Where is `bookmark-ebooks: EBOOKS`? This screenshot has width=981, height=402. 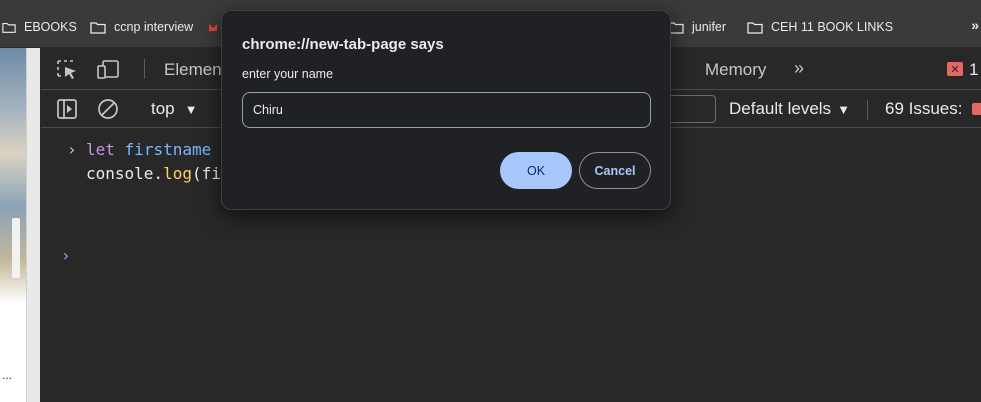
bookmark-ebooks: EBOOKS is located at coordinates (39, 27).